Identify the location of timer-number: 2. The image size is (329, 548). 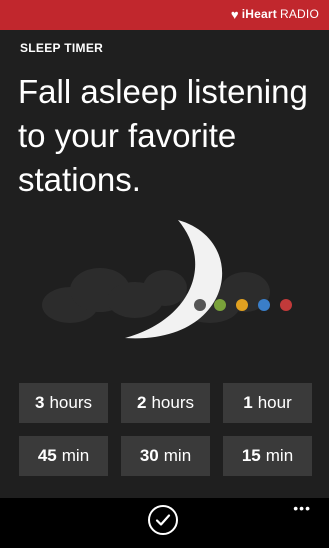
(142, 402).